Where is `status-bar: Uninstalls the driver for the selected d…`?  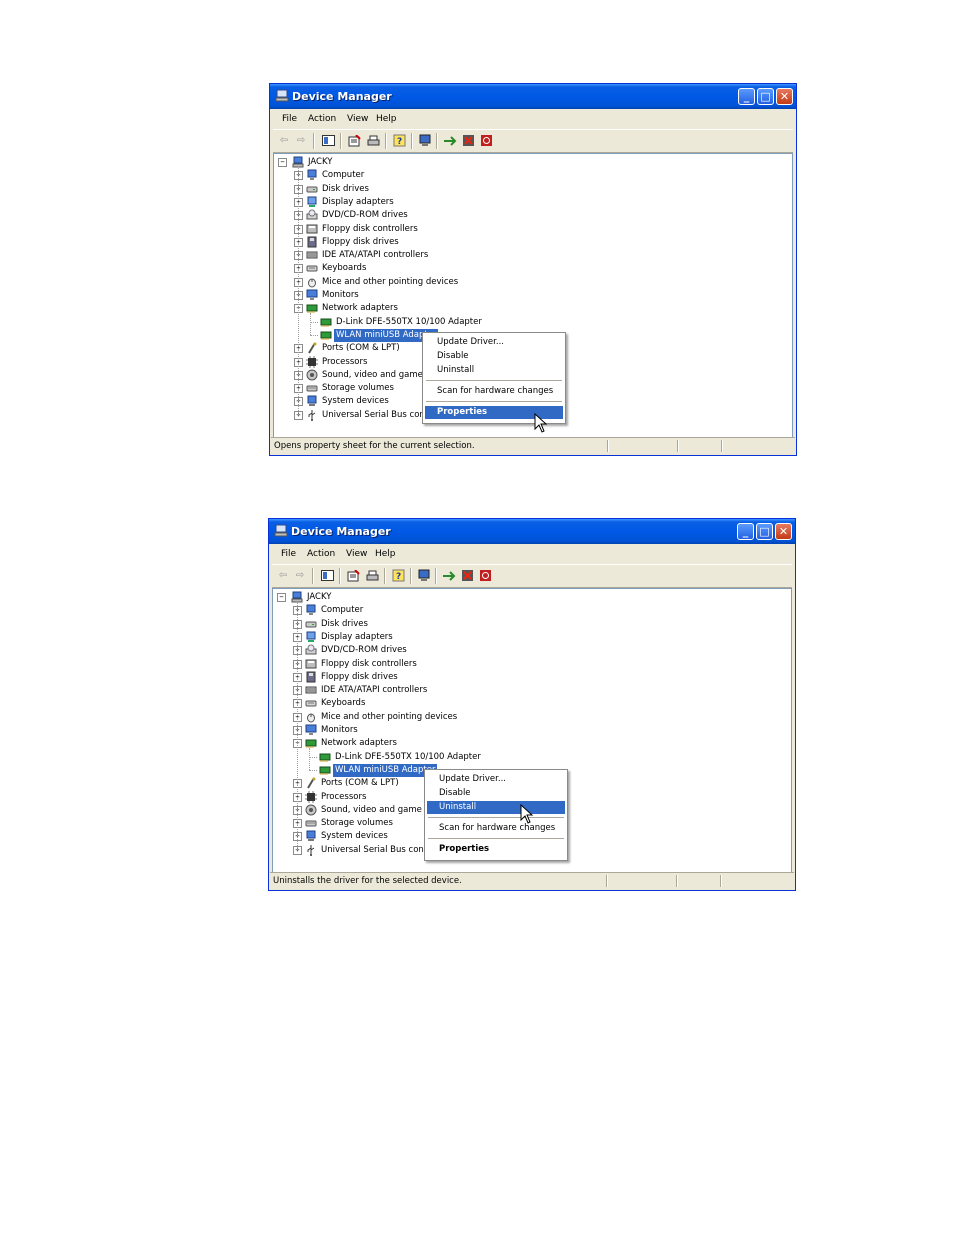
status-bar: Uninstalls the driver for the selected d… is located at coordinates (532, 880).